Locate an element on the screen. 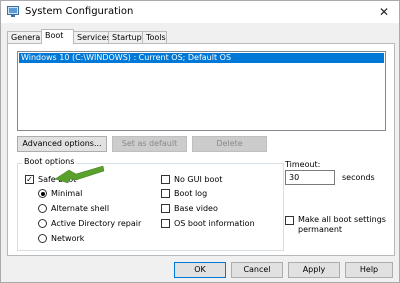  tab-general: General is located at coordinates (25, 37).